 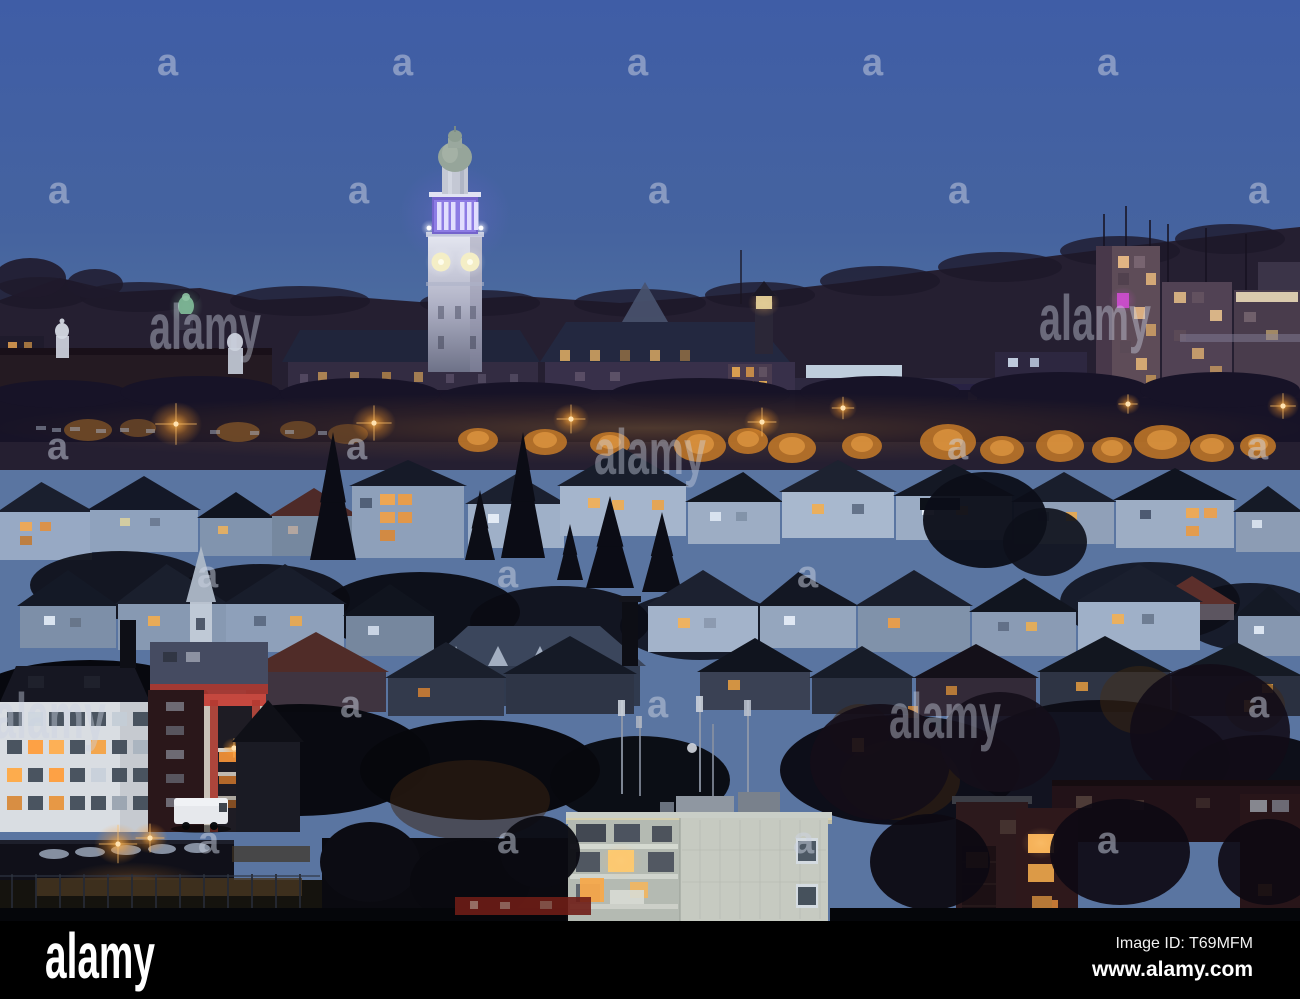 I want to click on image-id-label: Image ID: T69MFM, so click(x=1184, y=943).